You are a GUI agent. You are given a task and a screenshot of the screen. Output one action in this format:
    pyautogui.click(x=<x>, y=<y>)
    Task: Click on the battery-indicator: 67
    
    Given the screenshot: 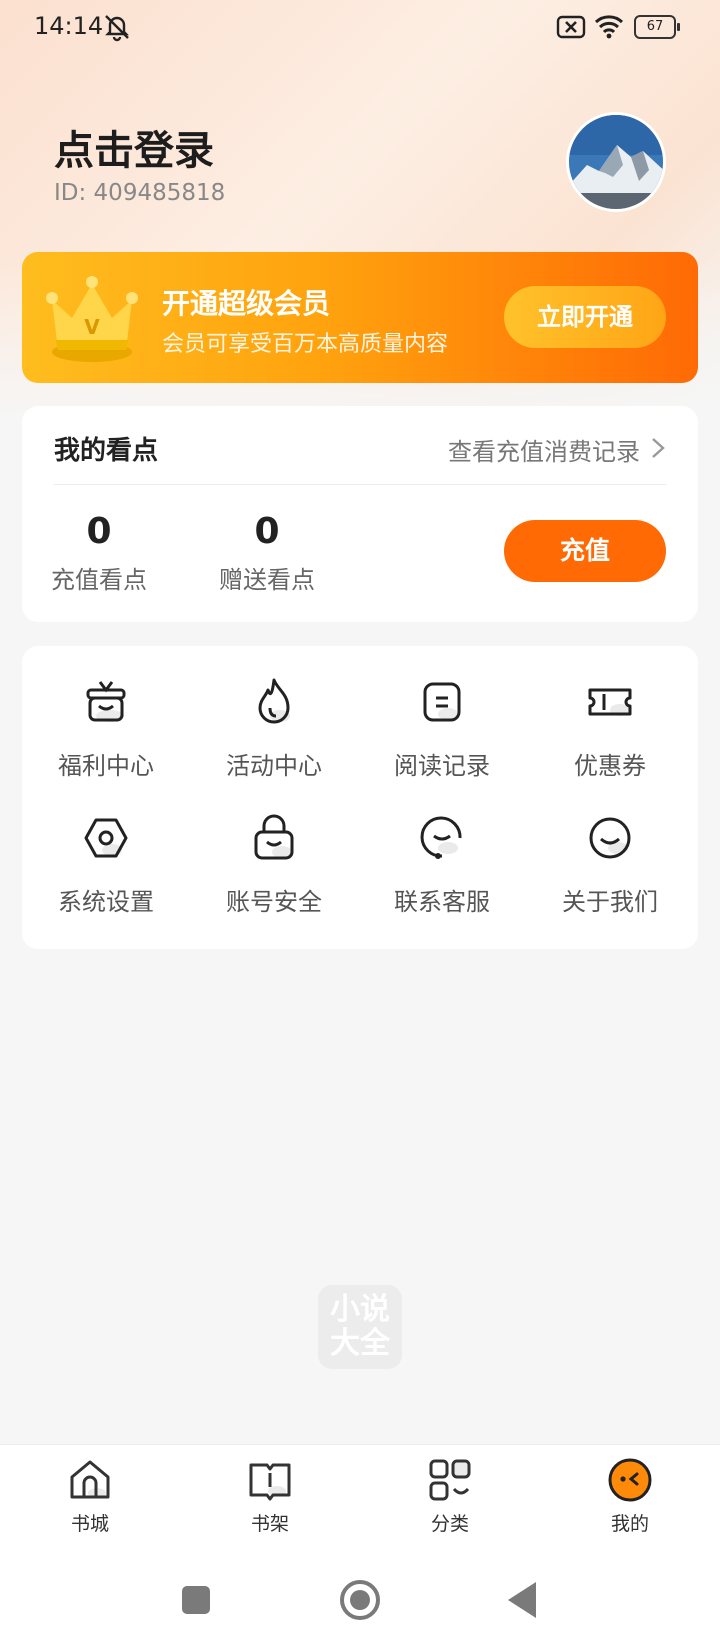 What is the action you would take?
    pyautogui.click(x=657, y=27)
    